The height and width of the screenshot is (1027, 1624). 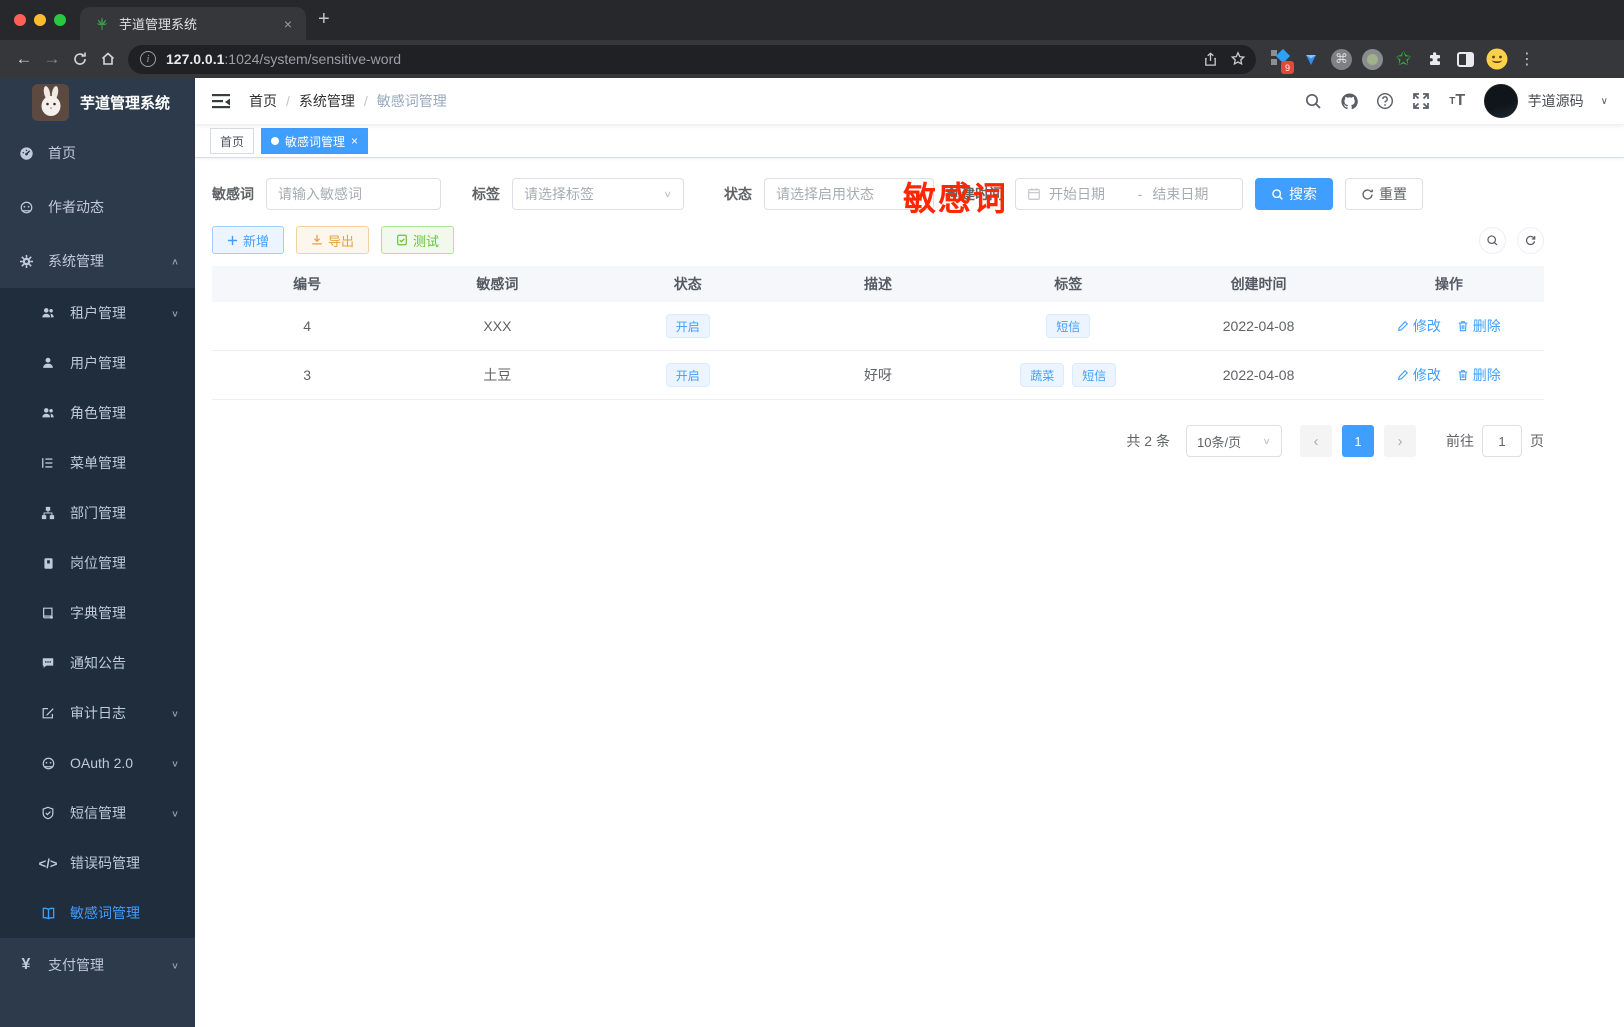 I want to click on export-button: 导出, so click(x=333, y=240).